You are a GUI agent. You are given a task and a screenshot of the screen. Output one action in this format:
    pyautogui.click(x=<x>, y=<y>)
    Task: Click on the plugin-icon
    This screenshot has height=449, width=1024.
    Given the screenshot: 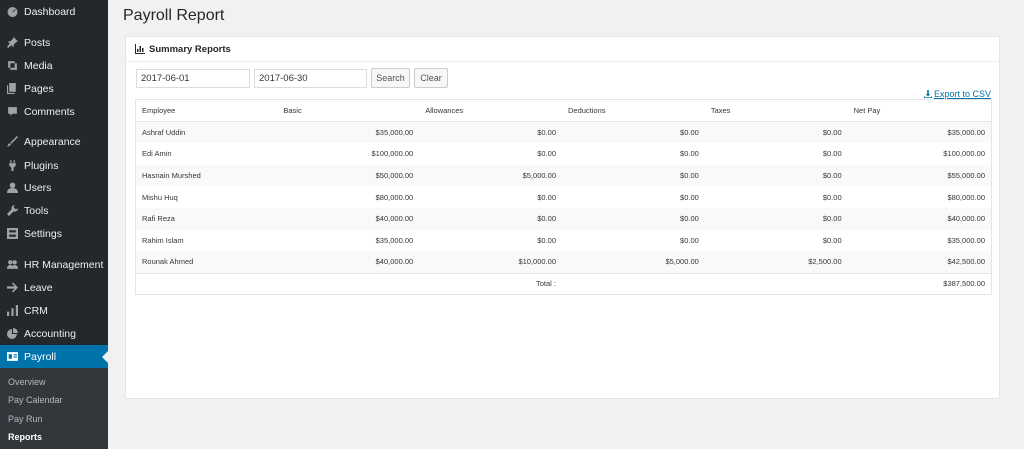 What is the action you would take?
    pyautogui.click(x=12, y=166)
    